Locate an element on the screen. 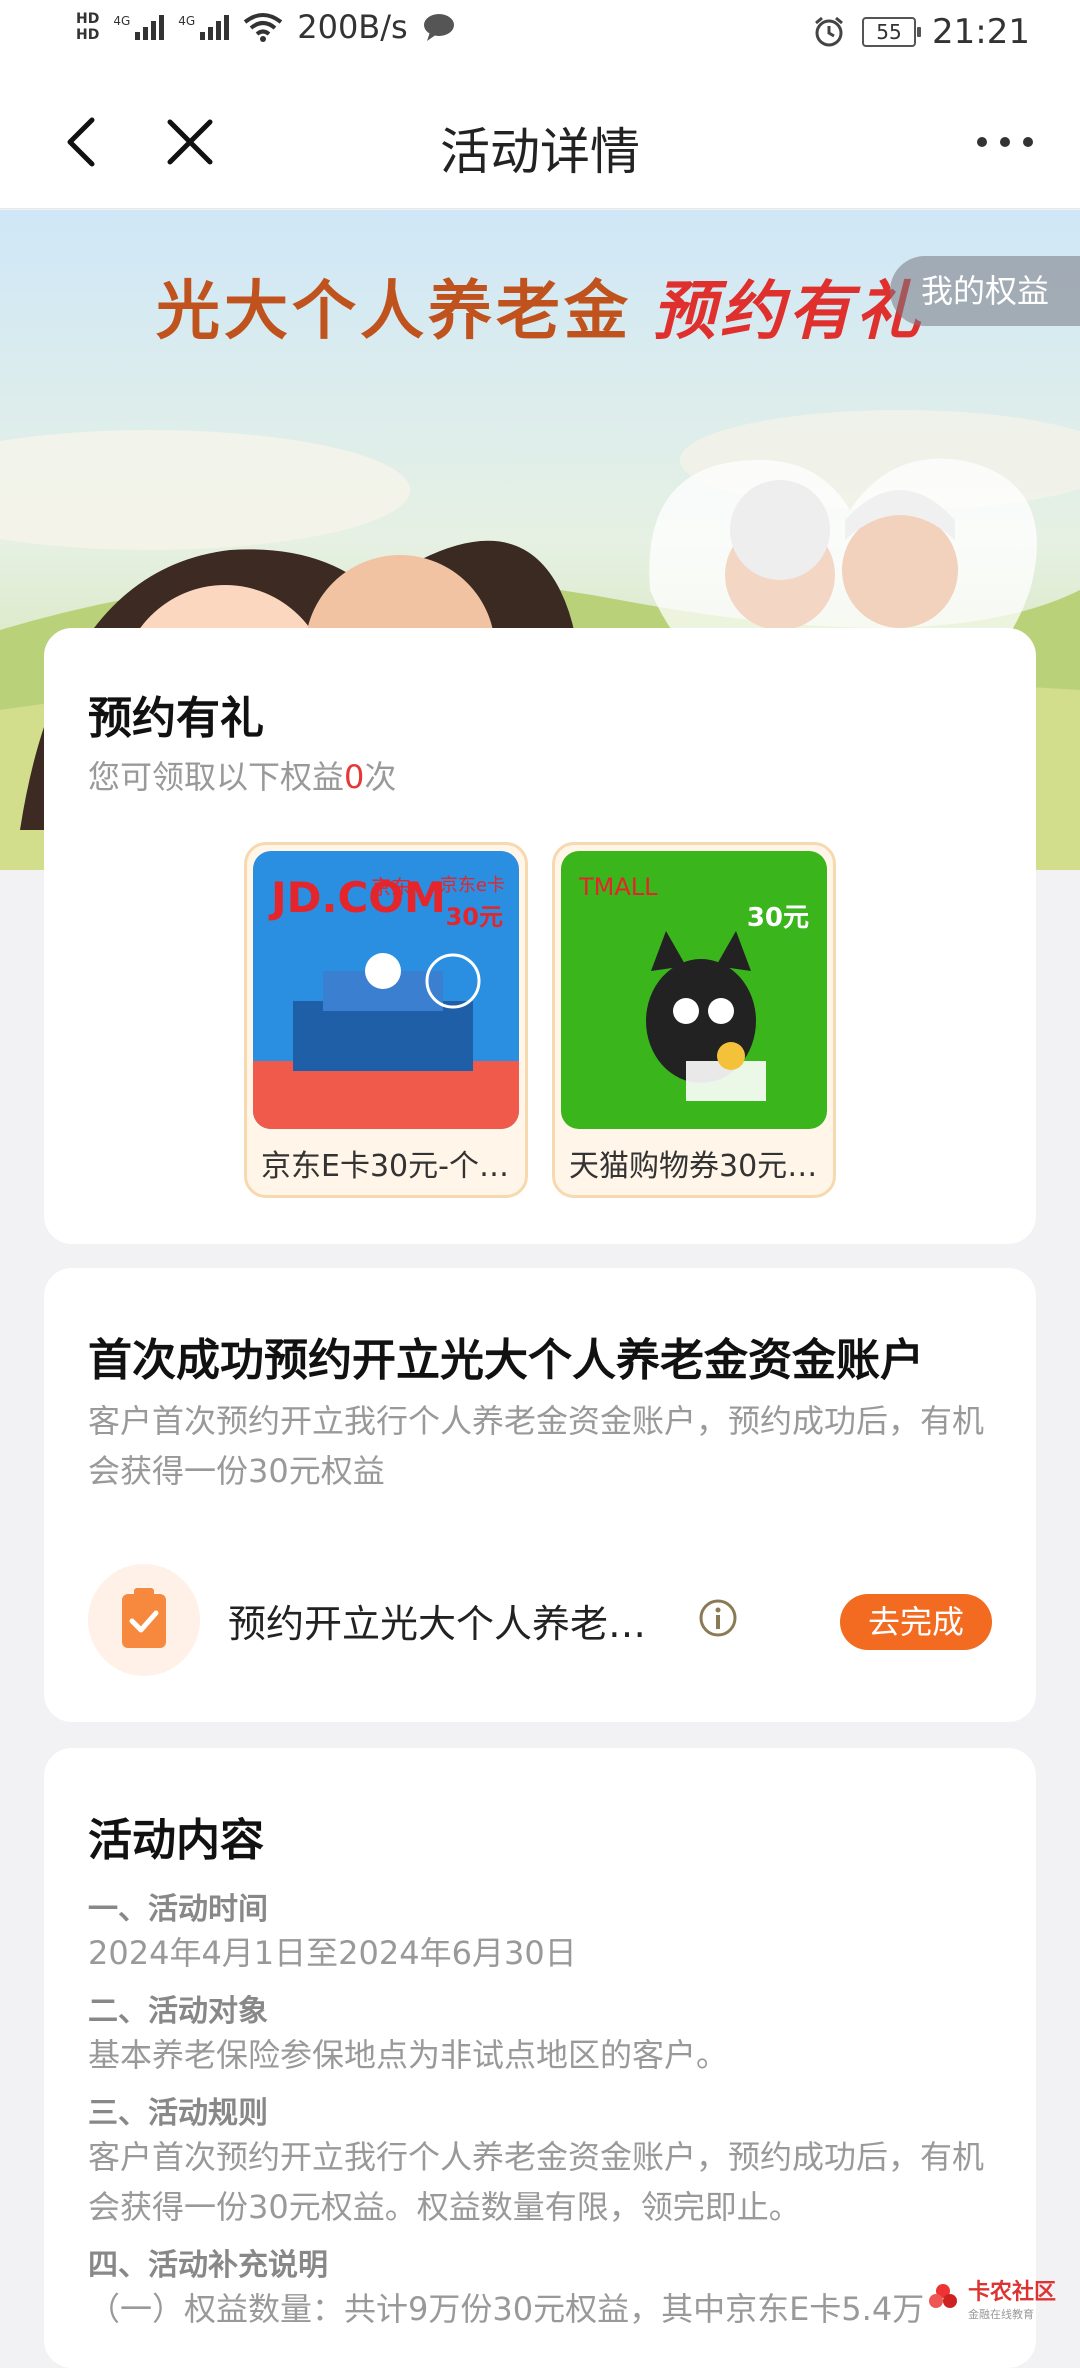 The width and height of the screenshot is (1080, 2368). section-text: （一）权益数量：共计9万份30元权益，其中京东E卡5.4万 is located at coordinates (506, 2309).